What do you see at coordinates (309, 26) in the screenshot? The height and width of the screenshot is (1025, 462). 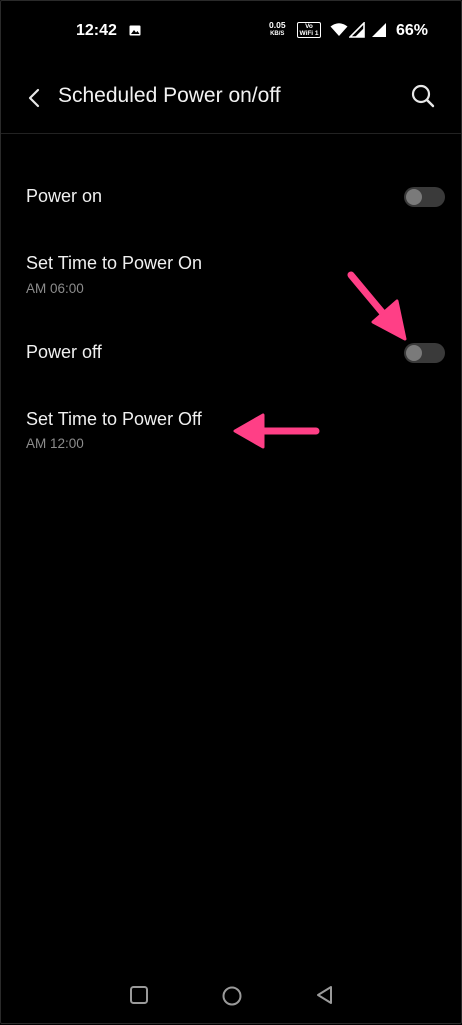 I see `vowifi-line1: Vo` at bounding box center [309, 26].